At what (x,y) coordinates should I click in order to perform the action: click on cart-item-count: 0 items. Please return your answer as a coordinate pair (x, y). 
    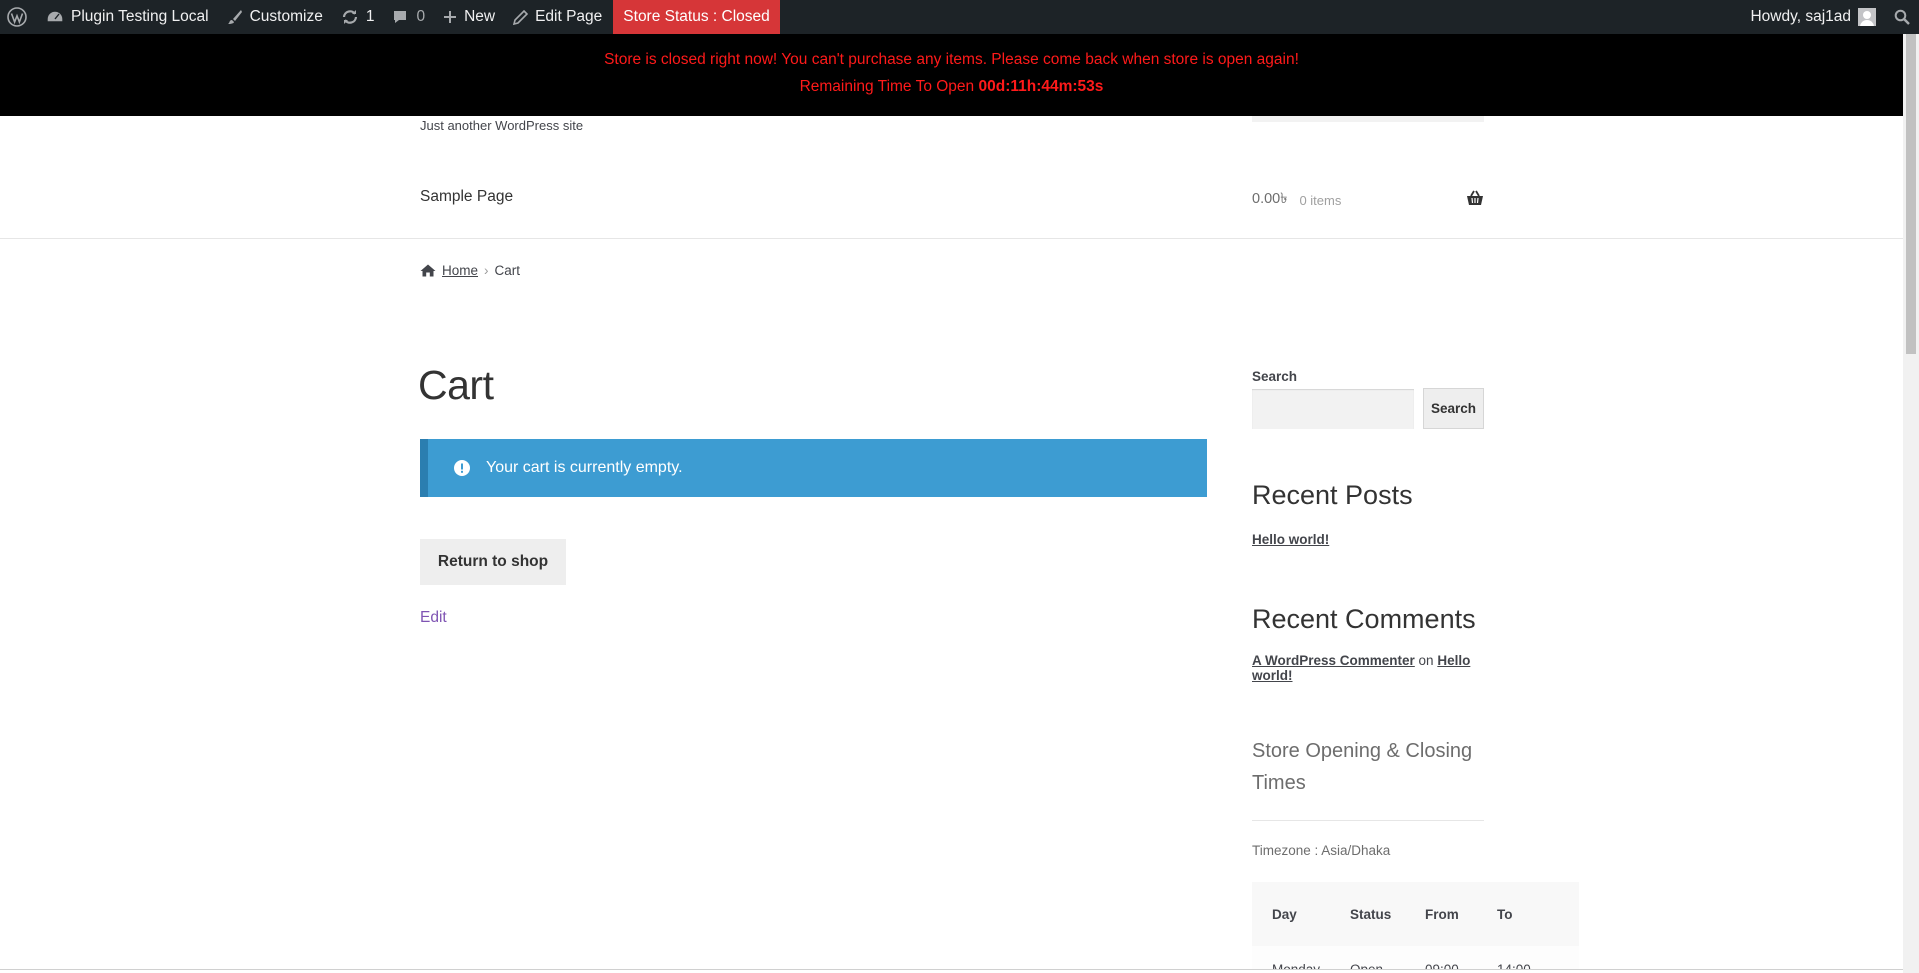
    Looking at the image, I should click on (1320, 200).